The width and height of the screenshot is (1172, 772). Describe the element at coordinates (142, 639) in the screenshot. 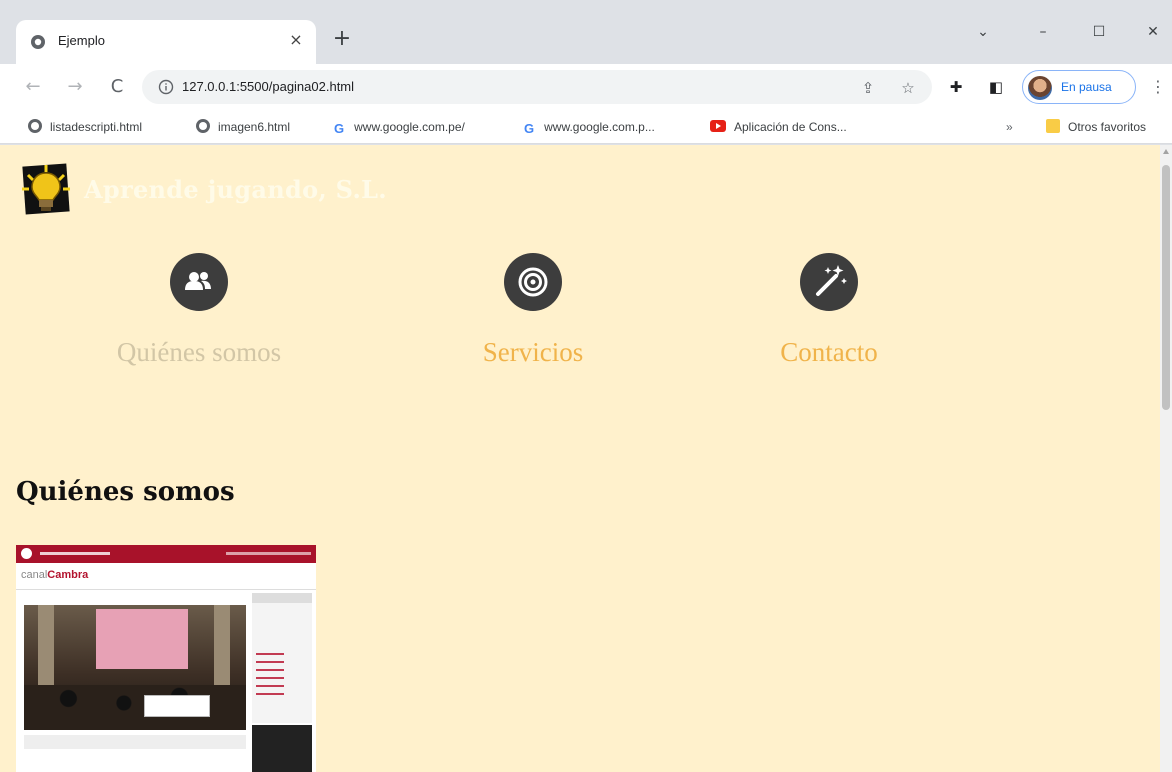

I see `thumbnail-projection` at that location.